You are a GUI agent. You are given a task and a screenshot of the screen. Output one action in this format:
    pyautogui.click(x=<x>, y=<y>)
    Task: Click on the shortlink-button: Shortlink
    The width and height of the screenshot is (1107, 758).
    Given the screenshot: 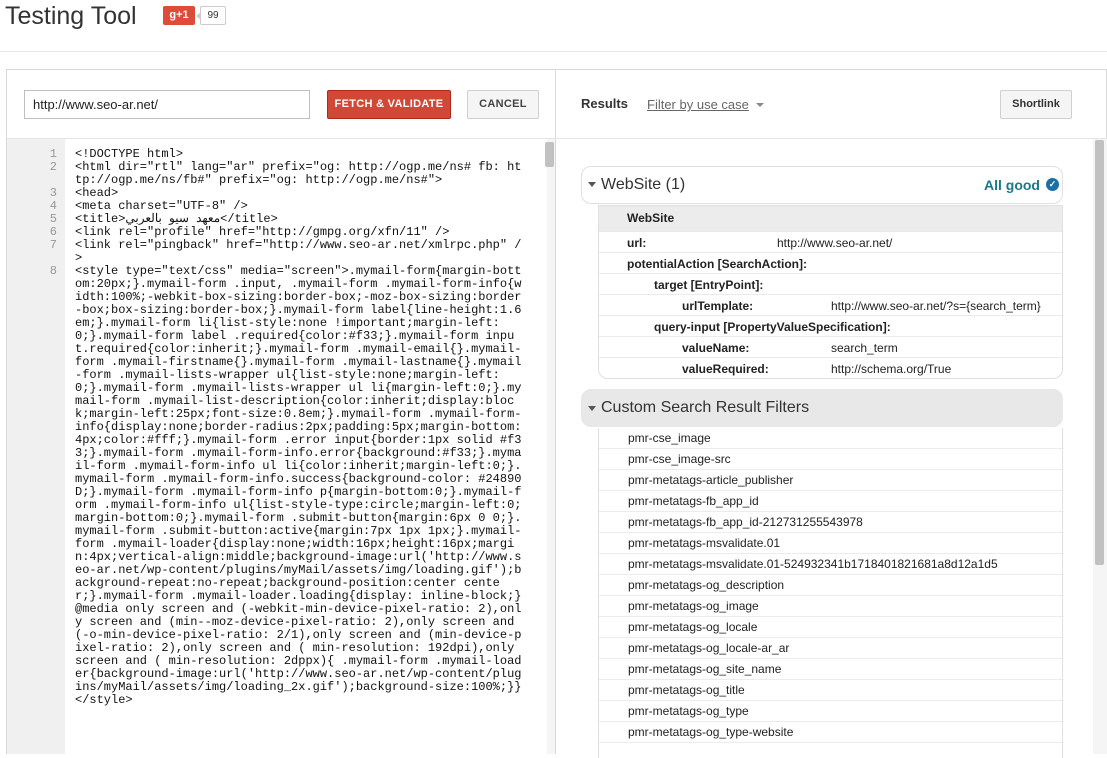 What is the action you would take?
    pyautogui.click(x=1036, y=104)
    